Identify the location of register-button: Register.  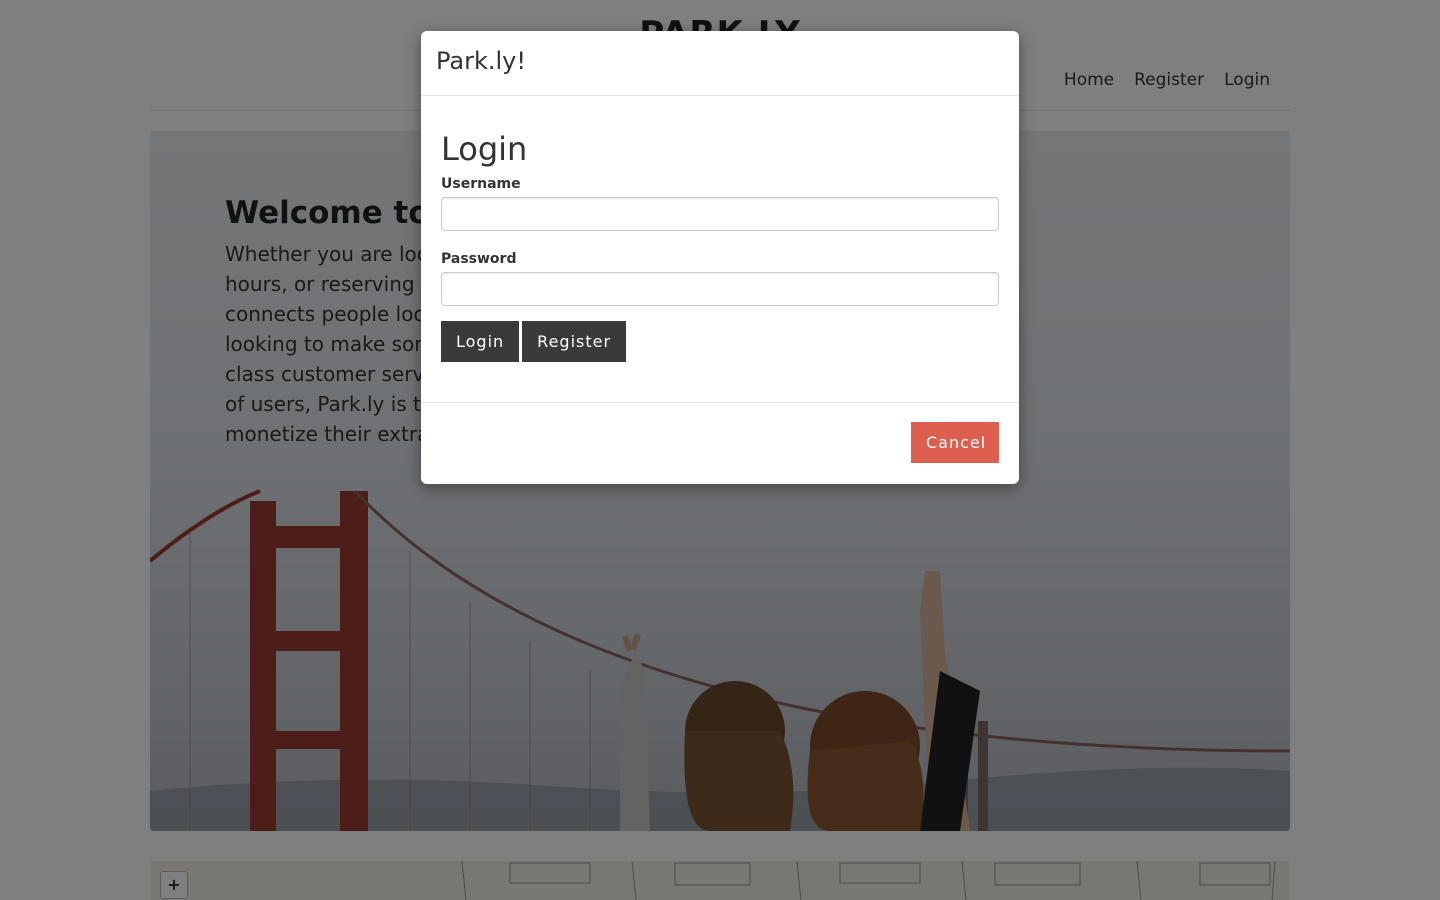
(574, 341).